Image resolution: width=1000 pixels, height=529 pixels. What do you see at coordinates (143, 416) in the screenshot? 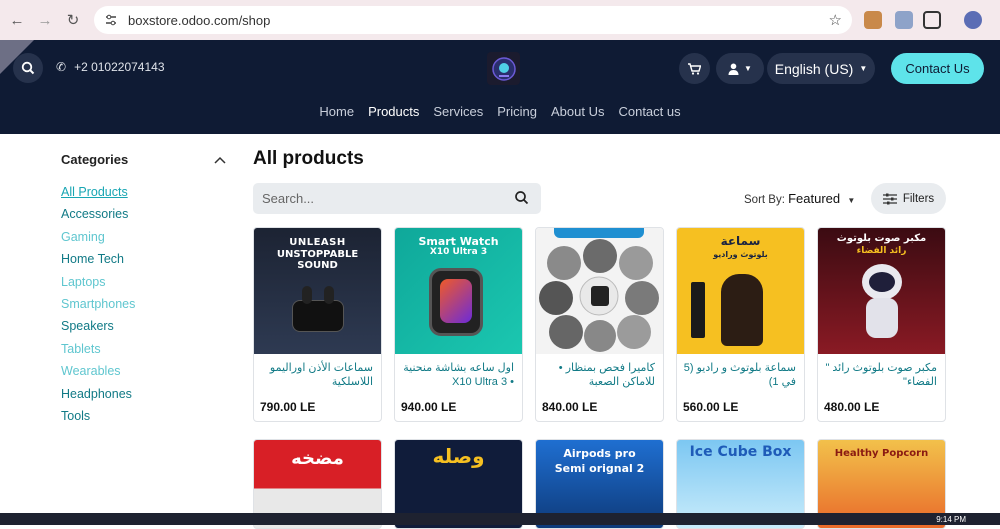
I see `category-tools: Tools` at bounding box center [143, 416].